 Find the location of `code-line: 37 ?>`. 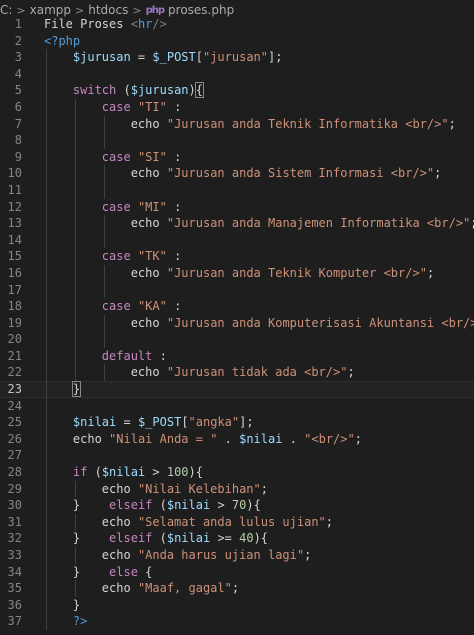

code-line: 37 ?> is located at coordinates (237, 621).